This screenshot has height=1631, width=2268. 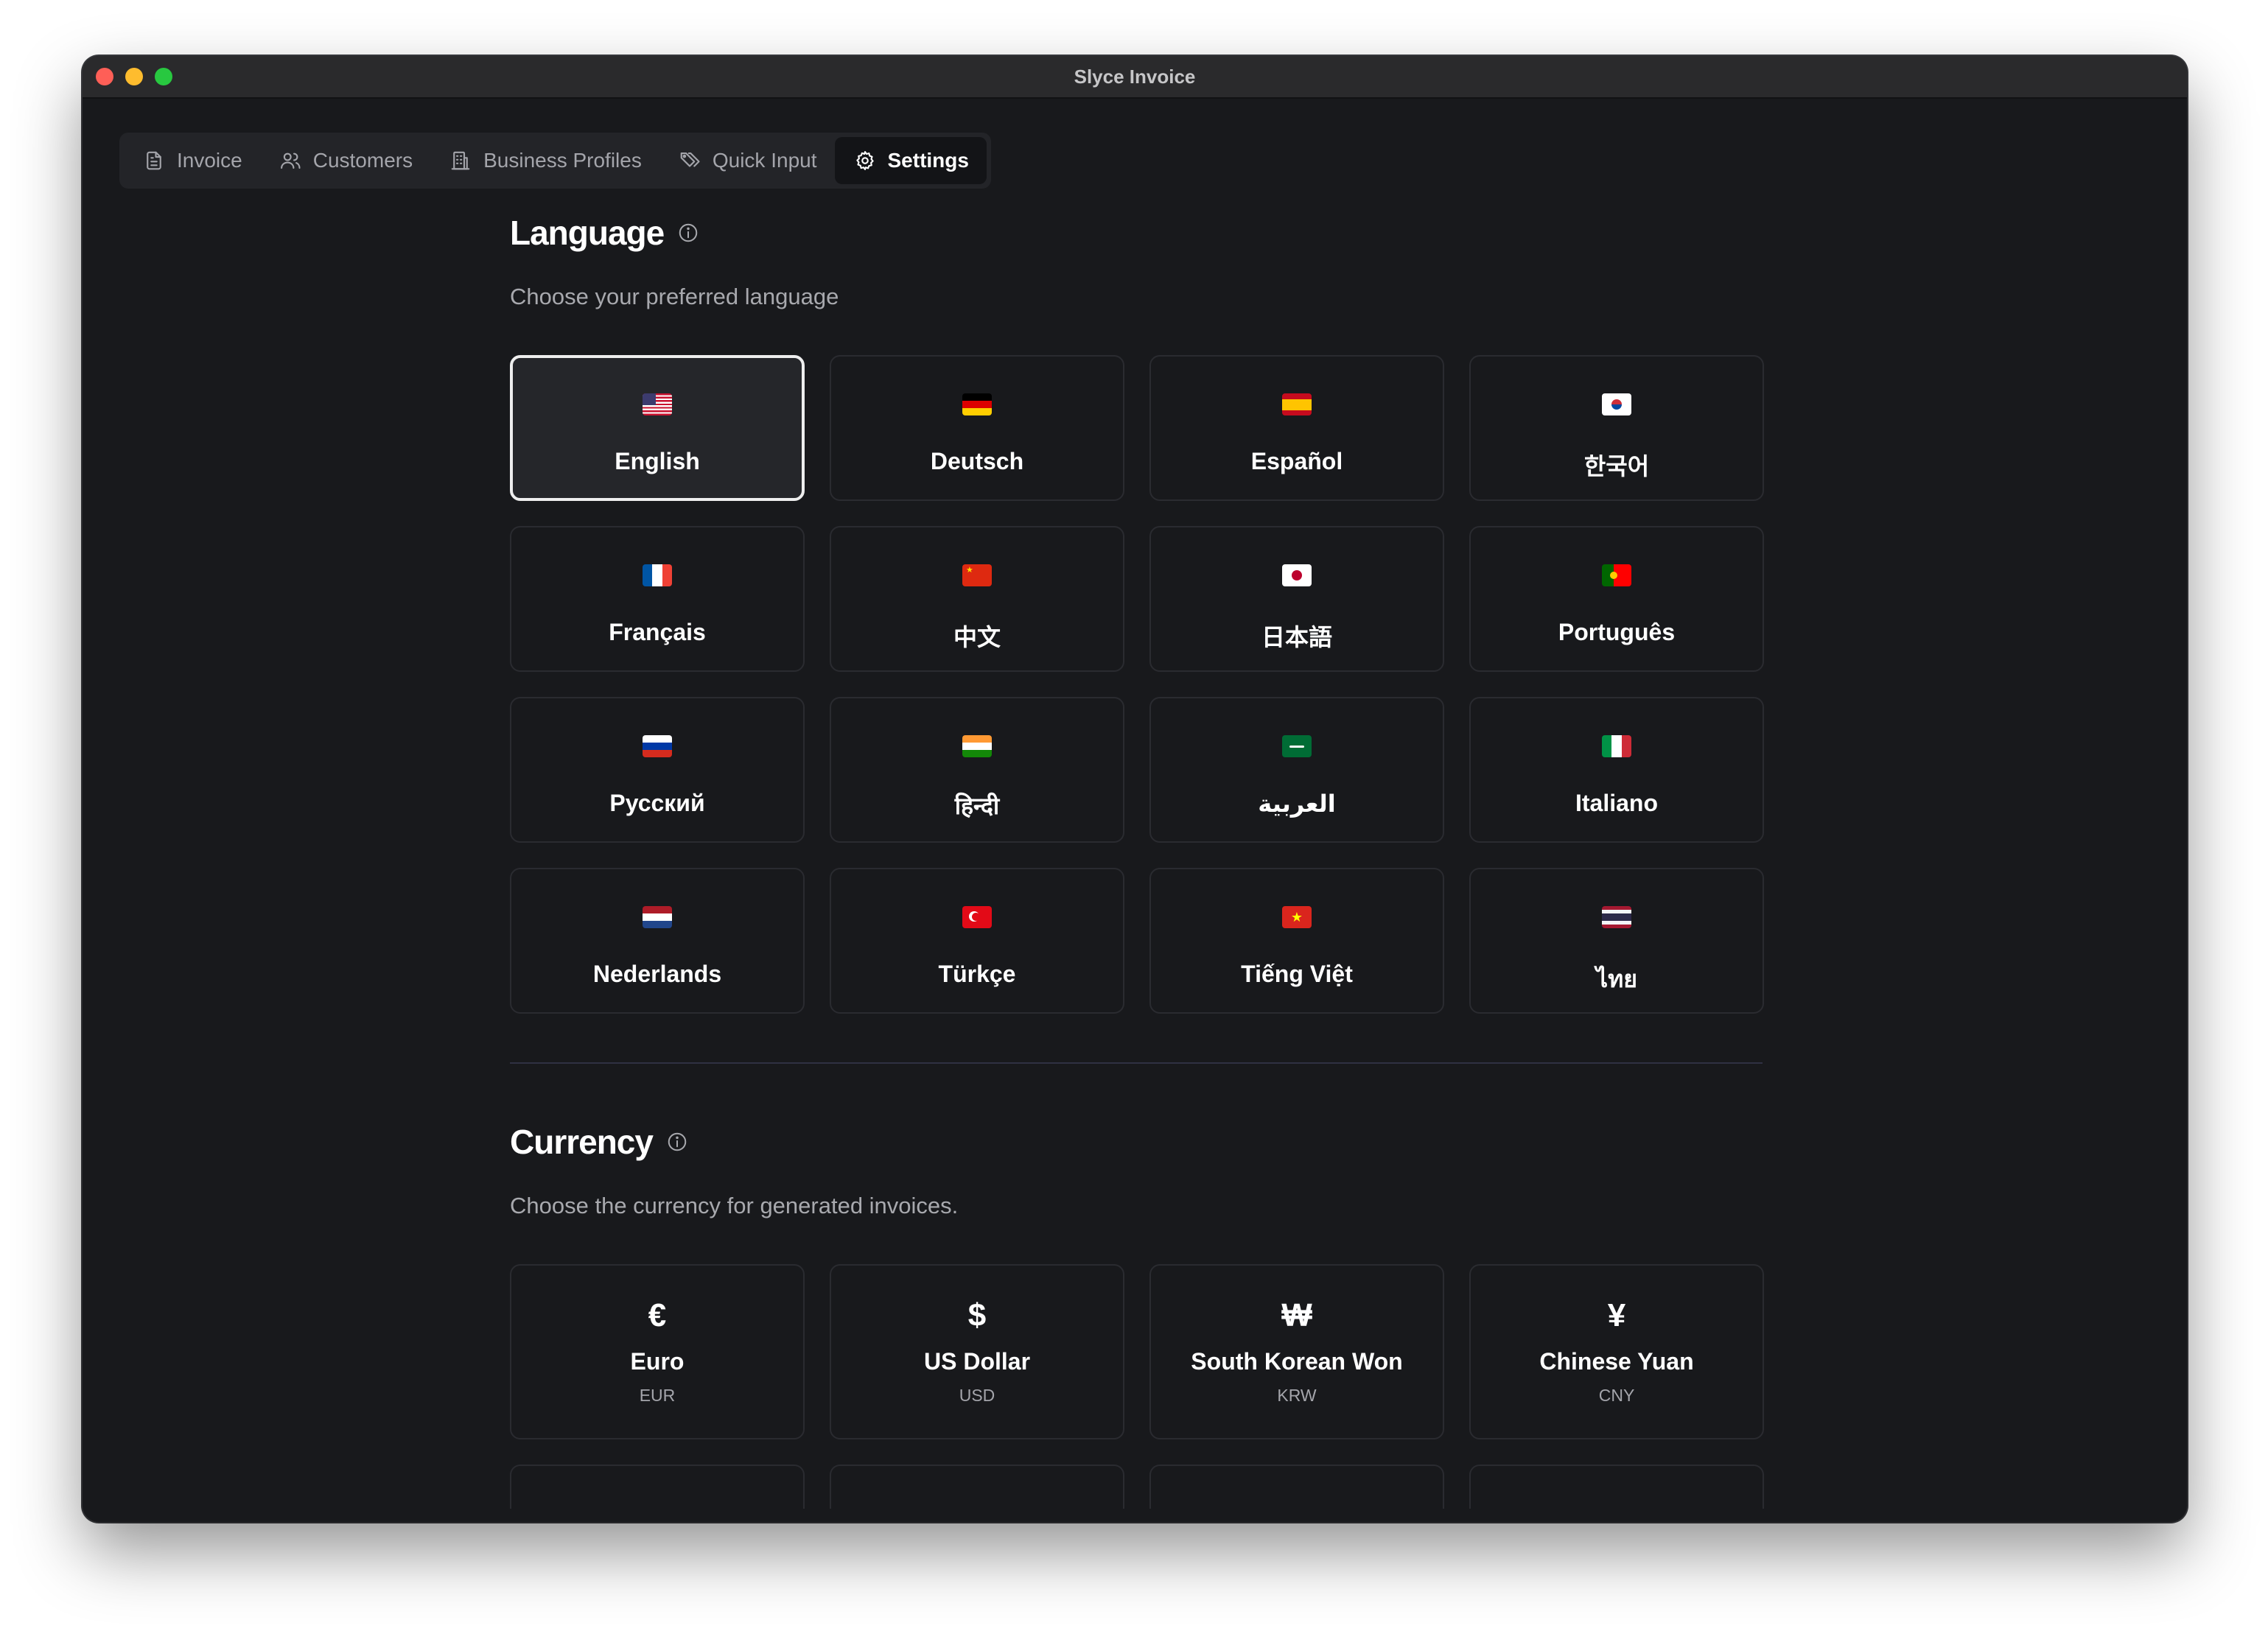 What do you see at coordinates (1617, 746) in the screenshot?
I see `italy-flag-icon` at bounding box center [1617, 746].